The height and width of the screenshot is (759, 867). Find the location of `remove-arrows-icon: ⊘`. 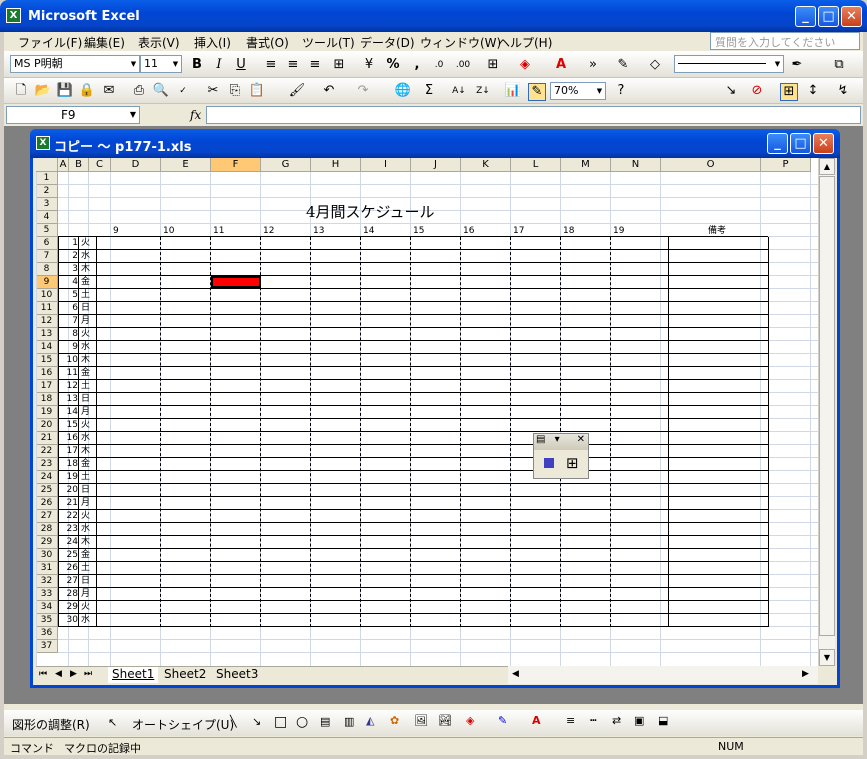

remove-arrows-icon: ⊘ is located at coordinates (757, 91).